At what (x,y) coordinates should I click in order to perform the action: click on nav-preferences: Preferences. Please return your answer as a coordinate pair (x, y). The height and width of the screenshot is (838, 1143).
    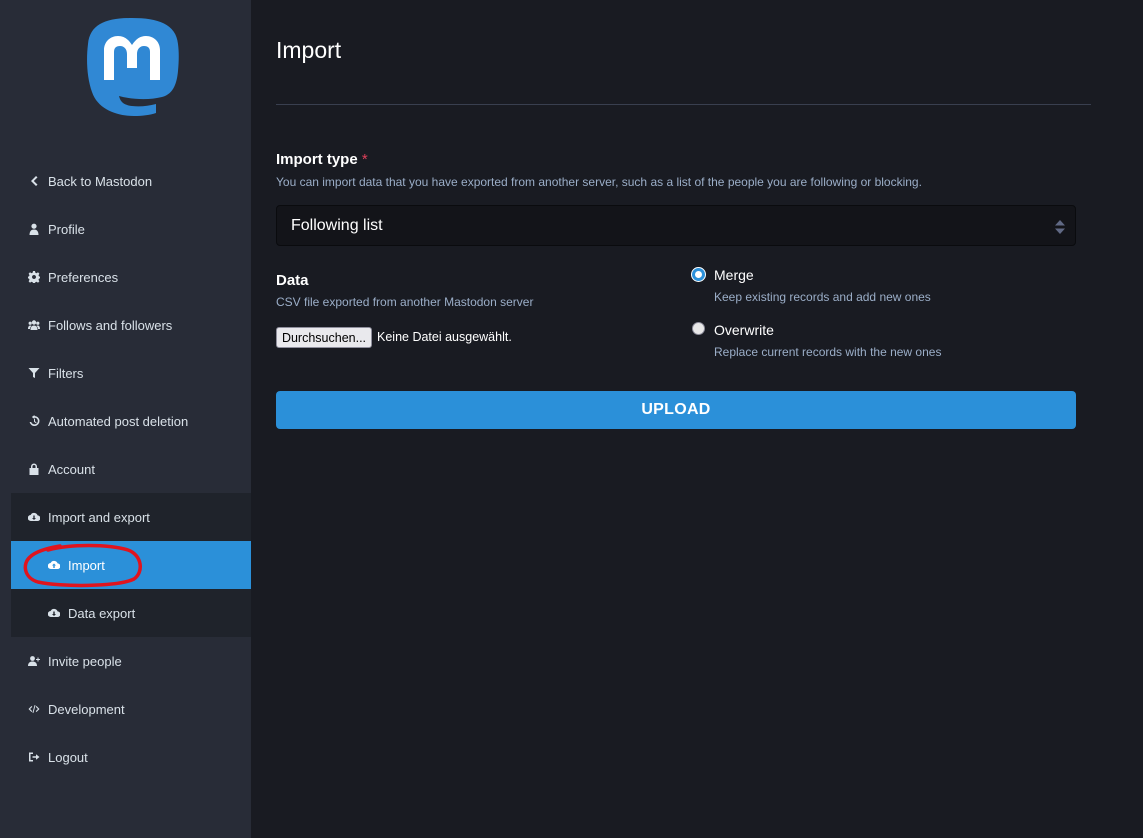
    Looking at the image, I should click on (131, 277).